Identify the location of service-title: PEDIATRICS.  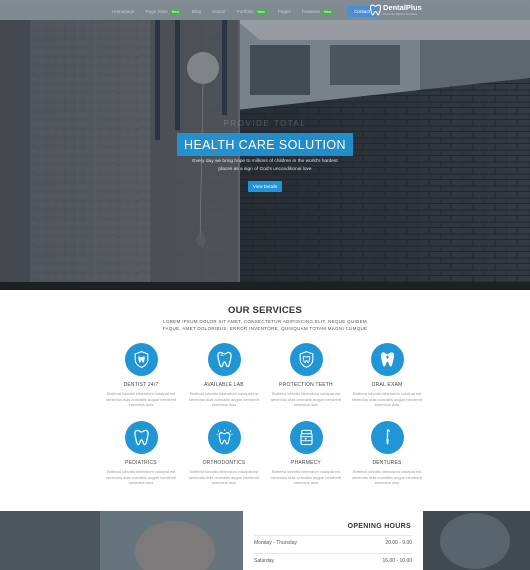
(141, 463).